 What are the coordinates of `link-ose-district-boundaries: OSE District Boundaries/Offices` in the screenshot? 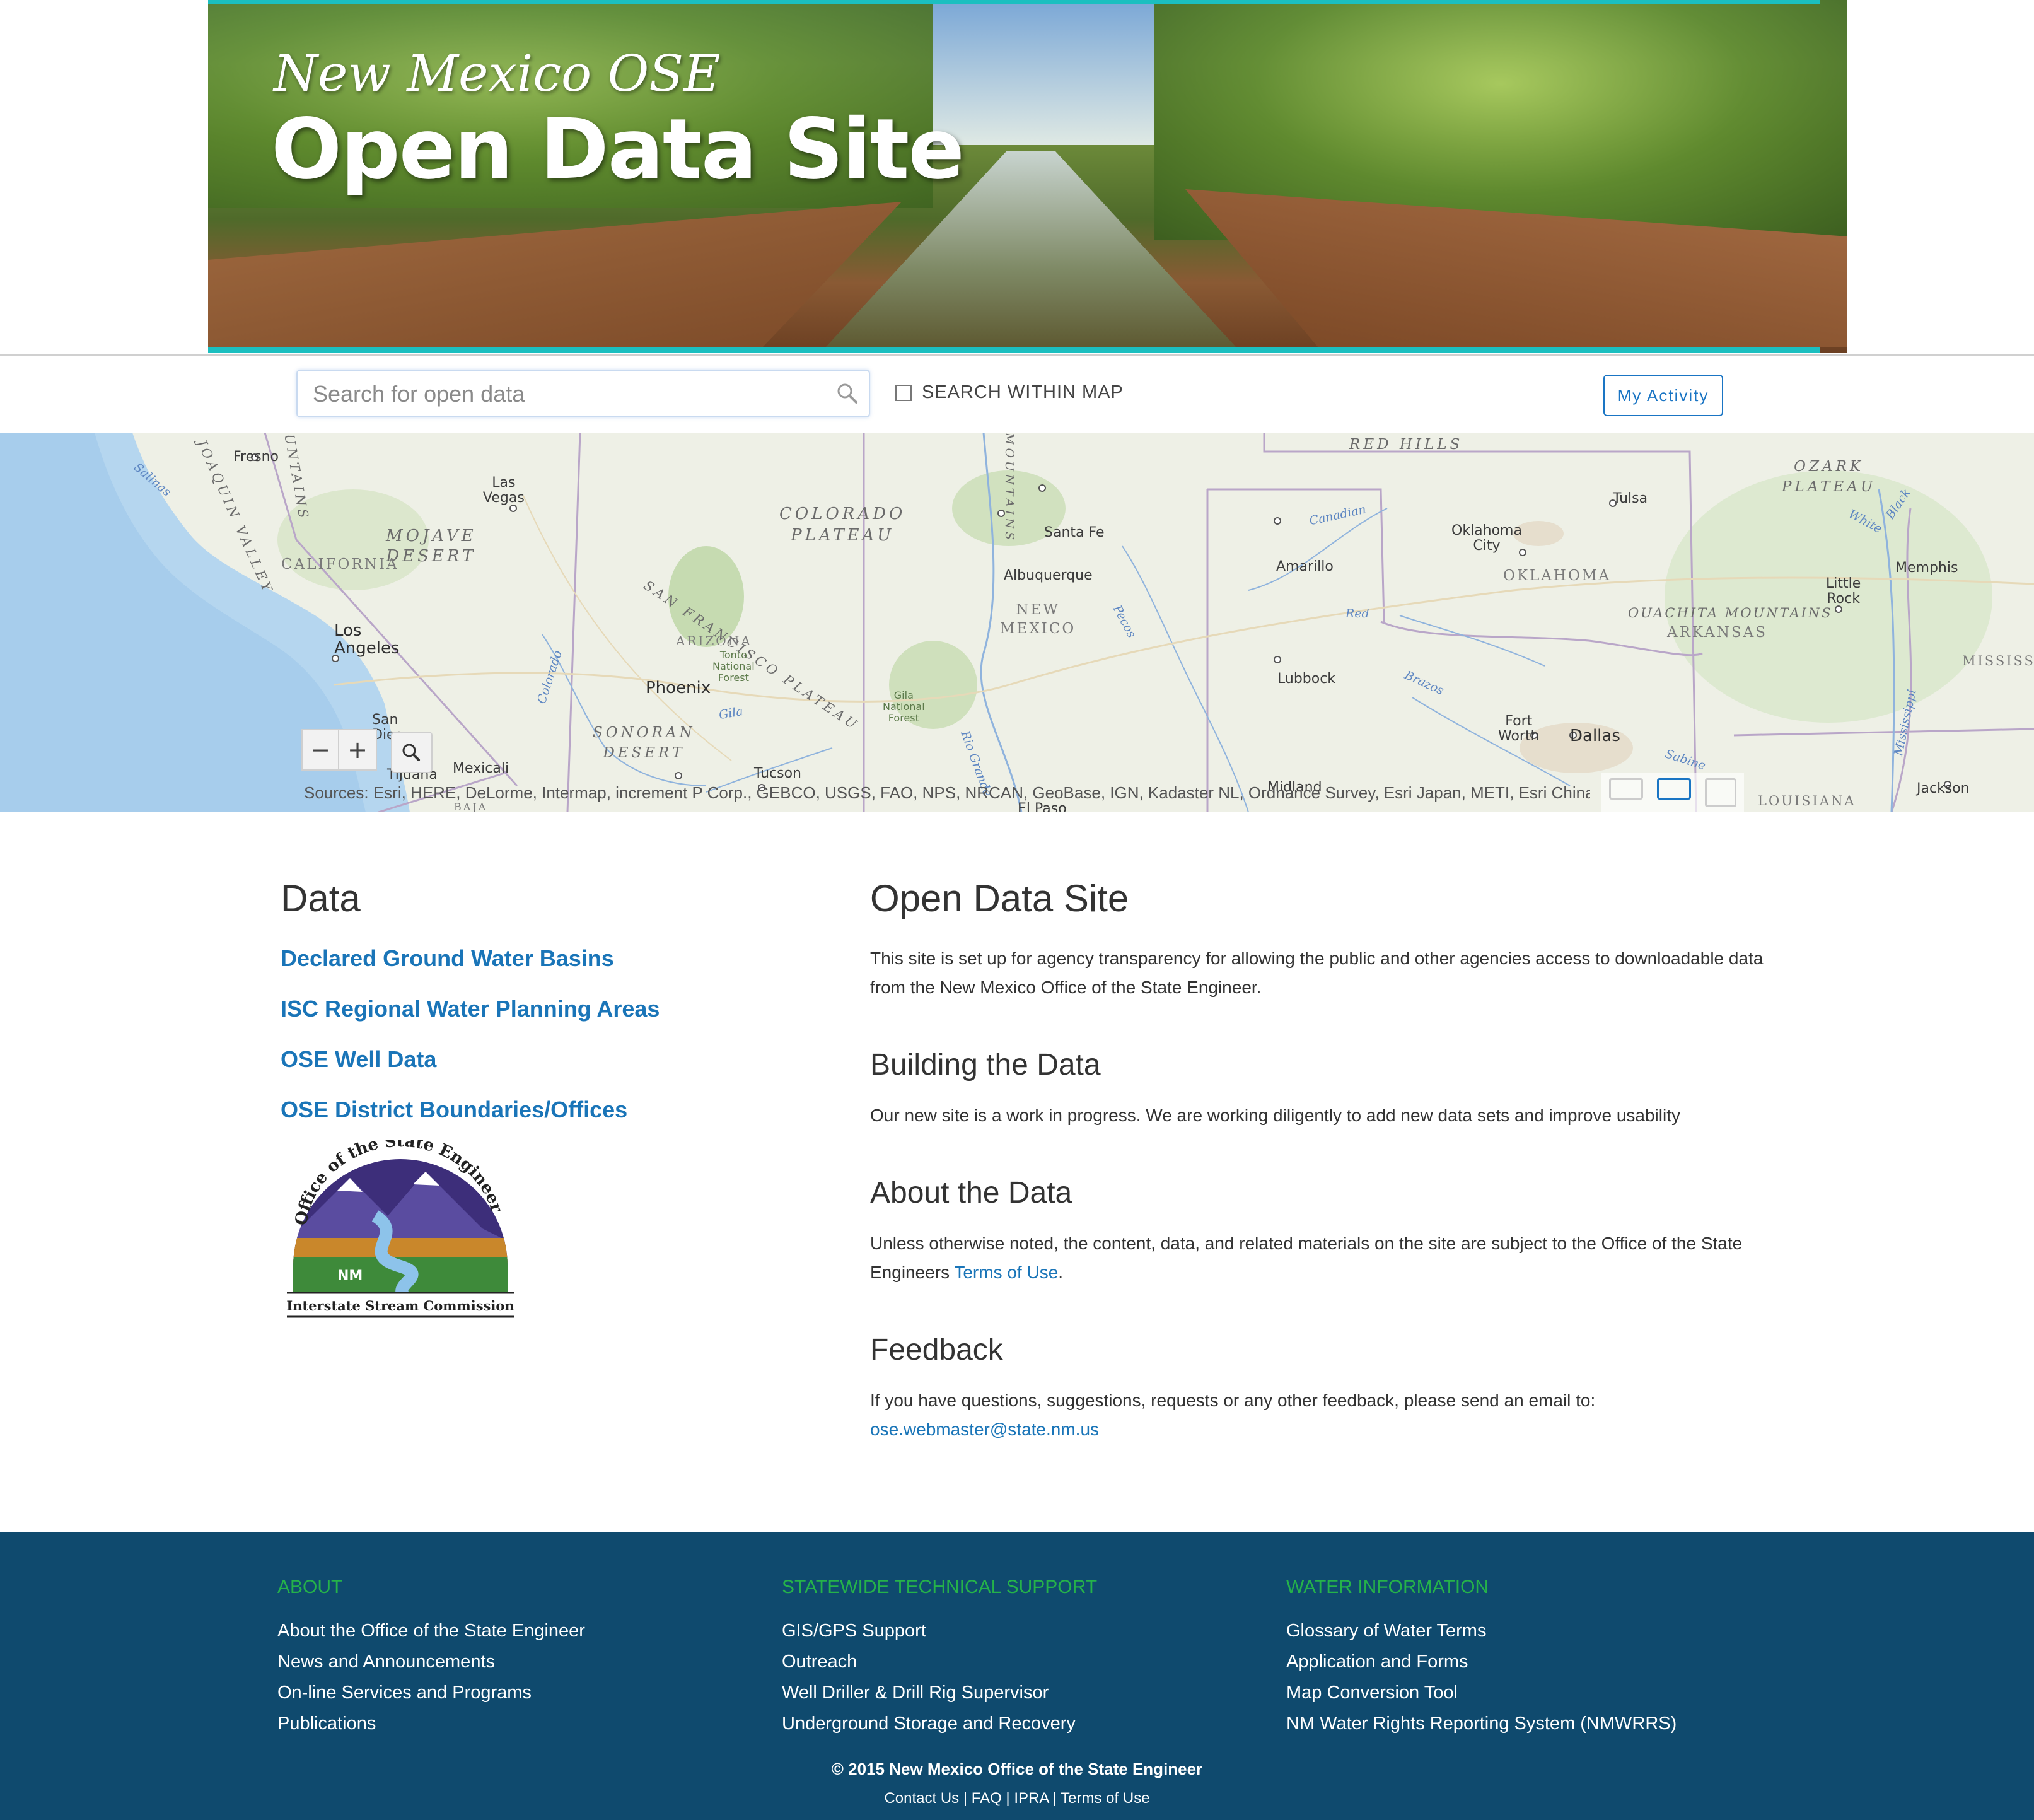 It's located at (533, 1110).